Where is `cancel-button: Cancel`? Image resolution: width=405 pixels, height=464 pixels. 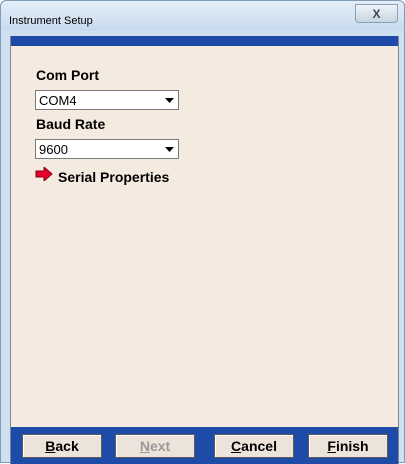 cancel-button: Cancel is located at coordinates (254, 446).